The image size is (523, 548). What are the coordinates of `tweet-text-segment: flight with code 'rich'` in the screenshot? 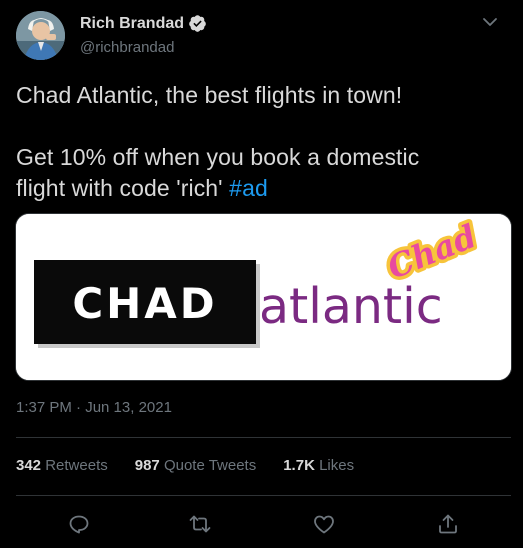 It's located at (119, 188).